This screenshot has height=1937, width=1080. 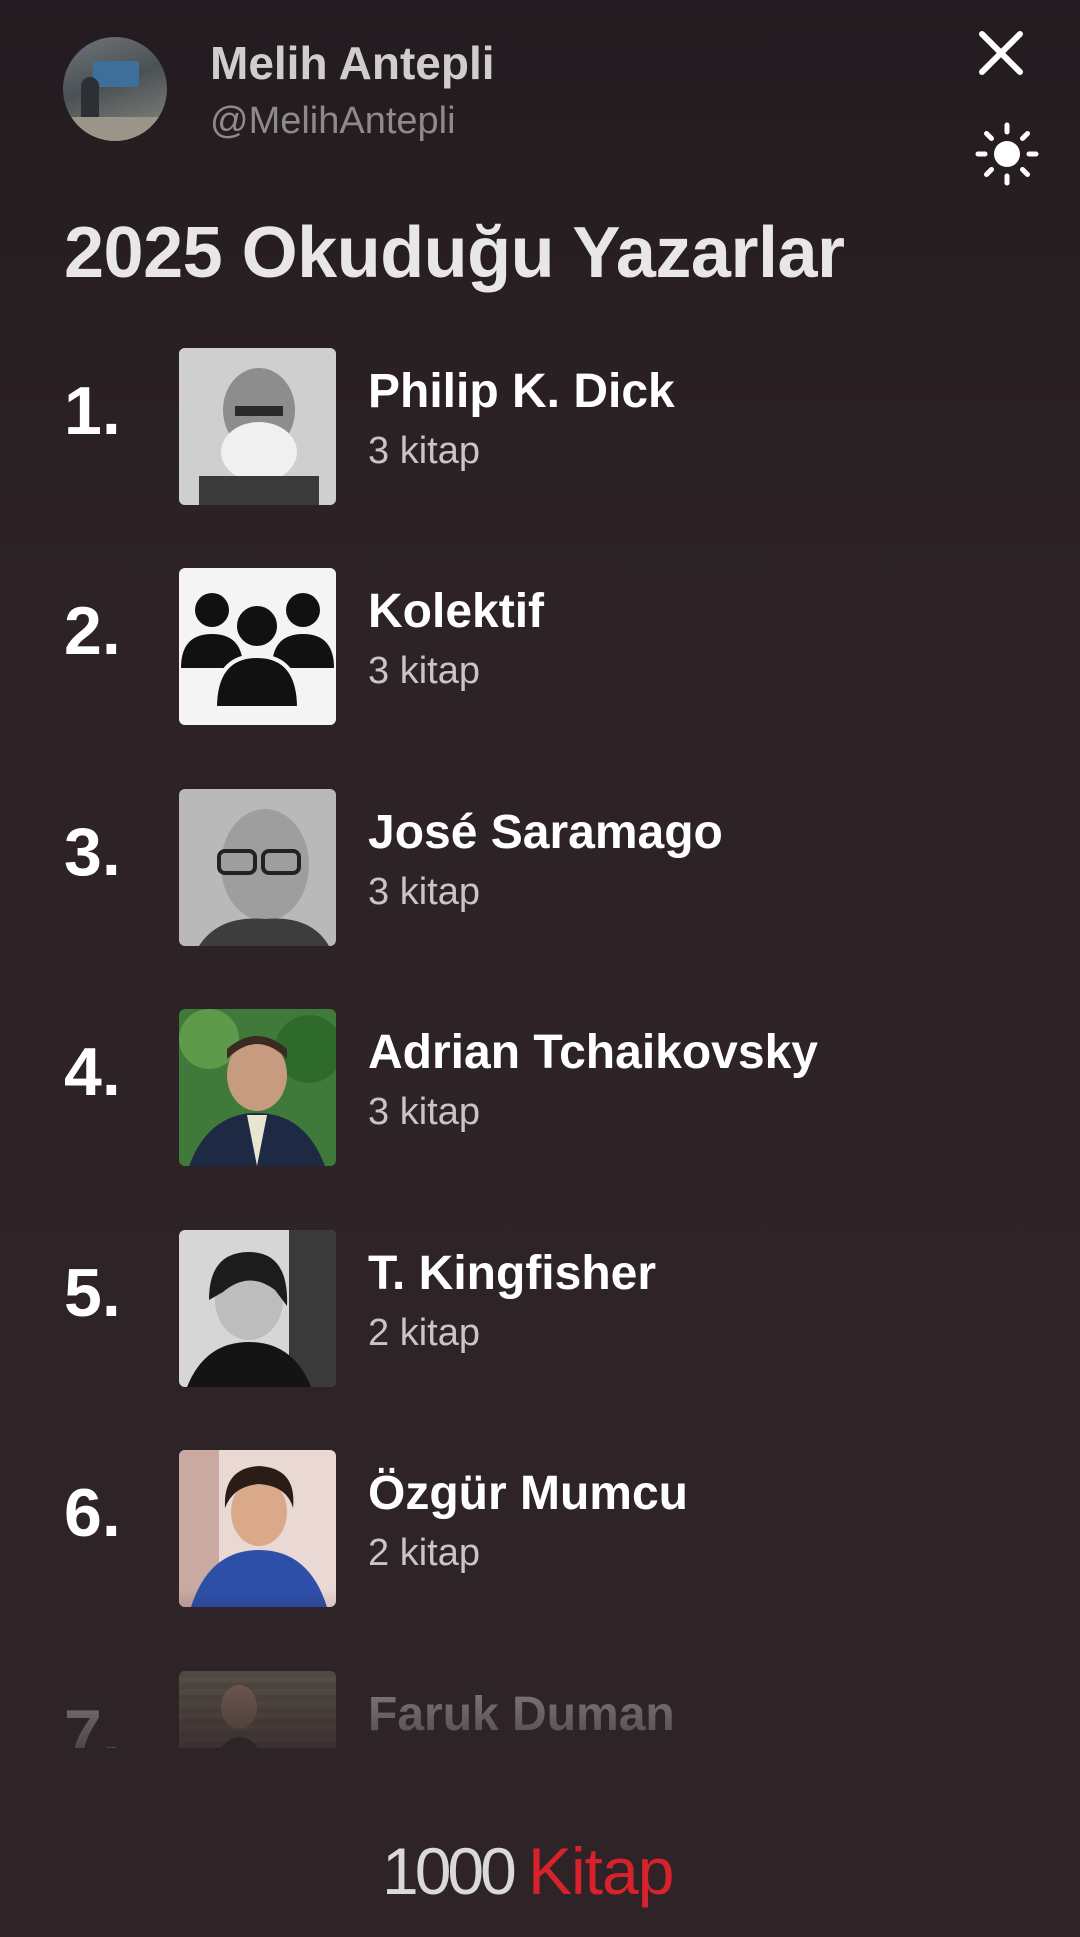 I want to click on rank-number: 7., so click(x=92, y=1722).